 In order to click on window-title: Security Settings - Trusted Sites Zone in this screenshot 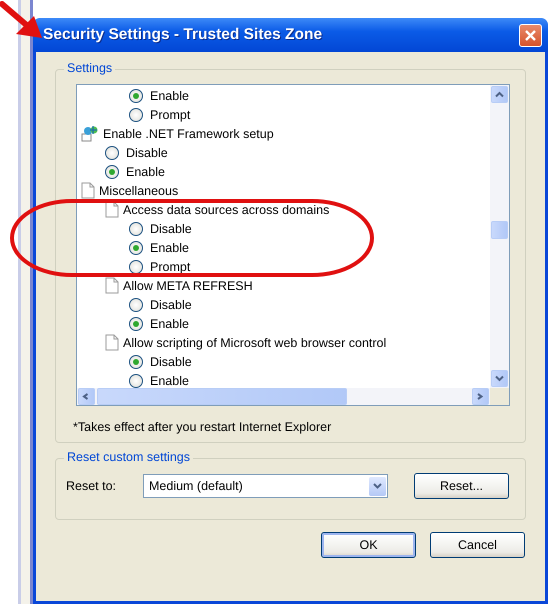, I will do `click(183, 35)`.